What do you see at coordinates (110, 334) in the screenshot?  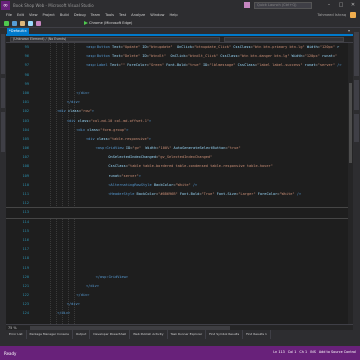 I see `tool-tab: Developer PowerShell` at bounding box center [110, 334].